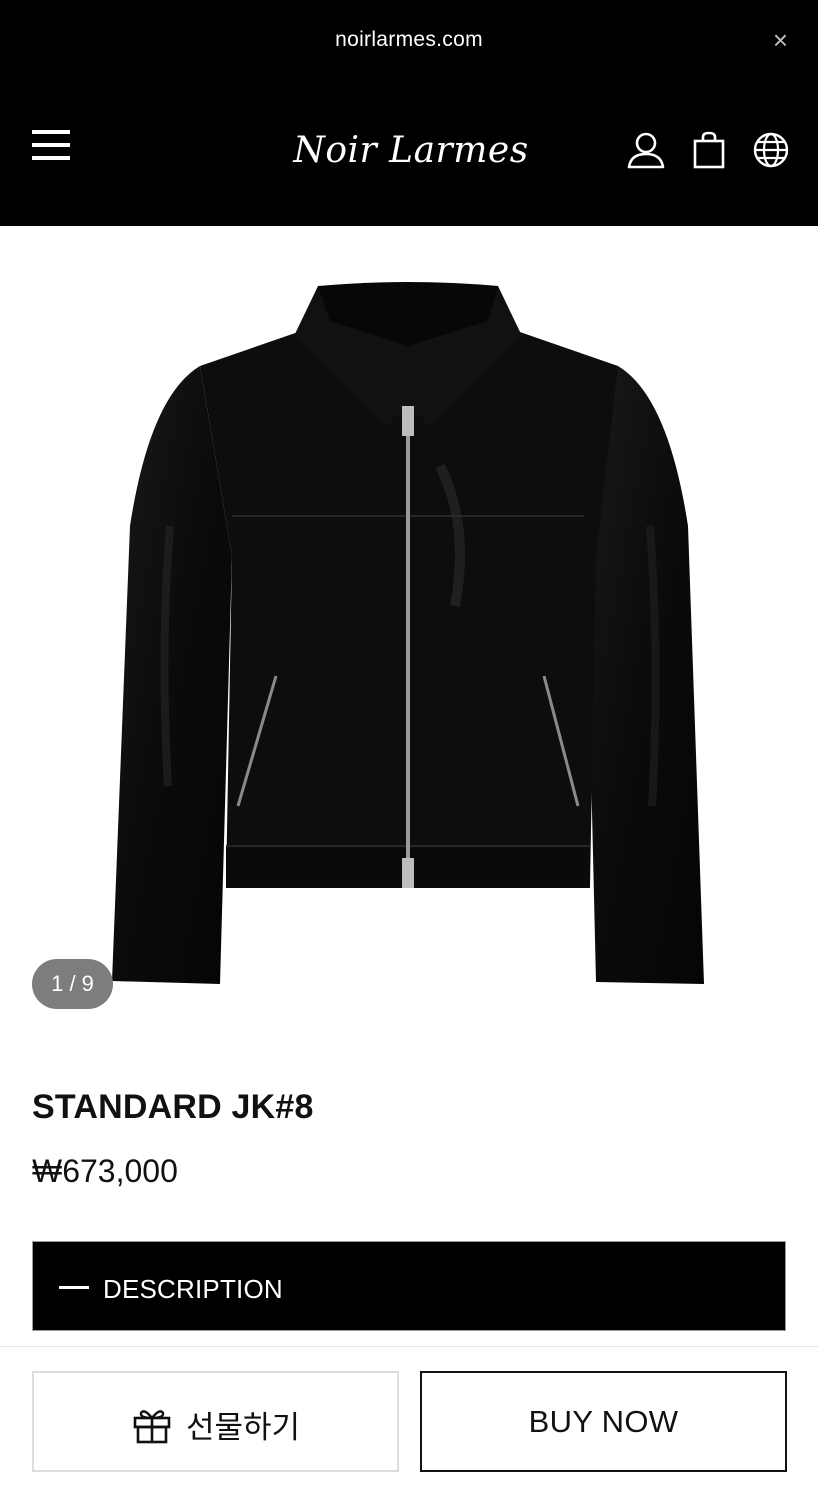 This screenshot has height=1500, width=818. I want to click on description-label: DESCRIPTION, so click(193, 1289).